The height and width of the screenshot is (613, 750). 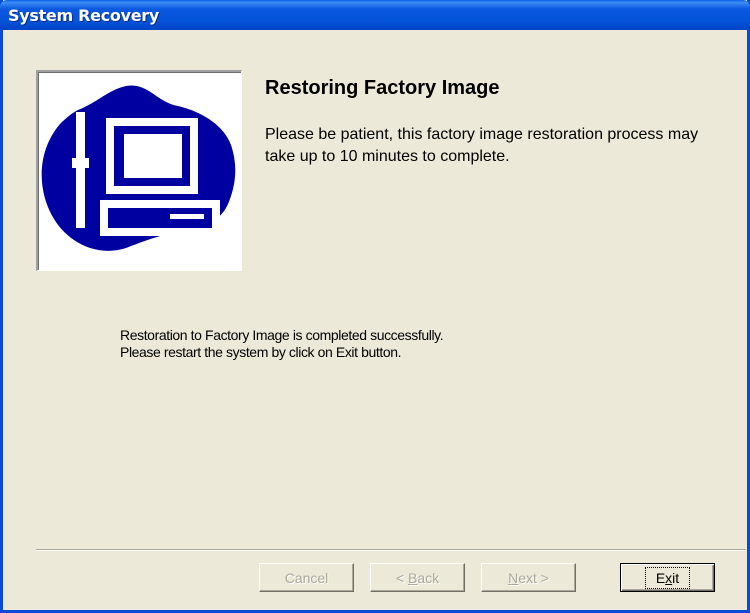 I want to click on next-button: Next >, so click(x=528, y=577).